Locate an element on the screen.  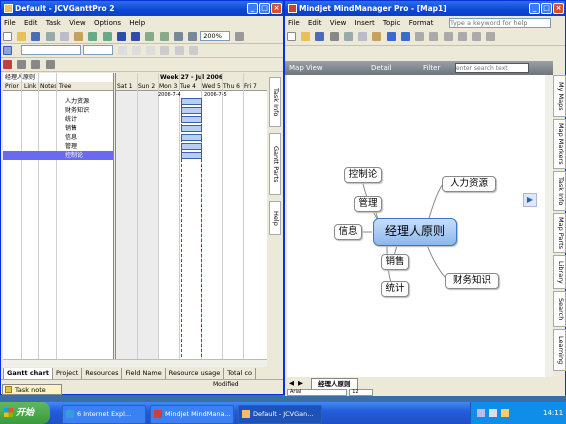
map-view-button: Map View is located at coordinates (306, 68).